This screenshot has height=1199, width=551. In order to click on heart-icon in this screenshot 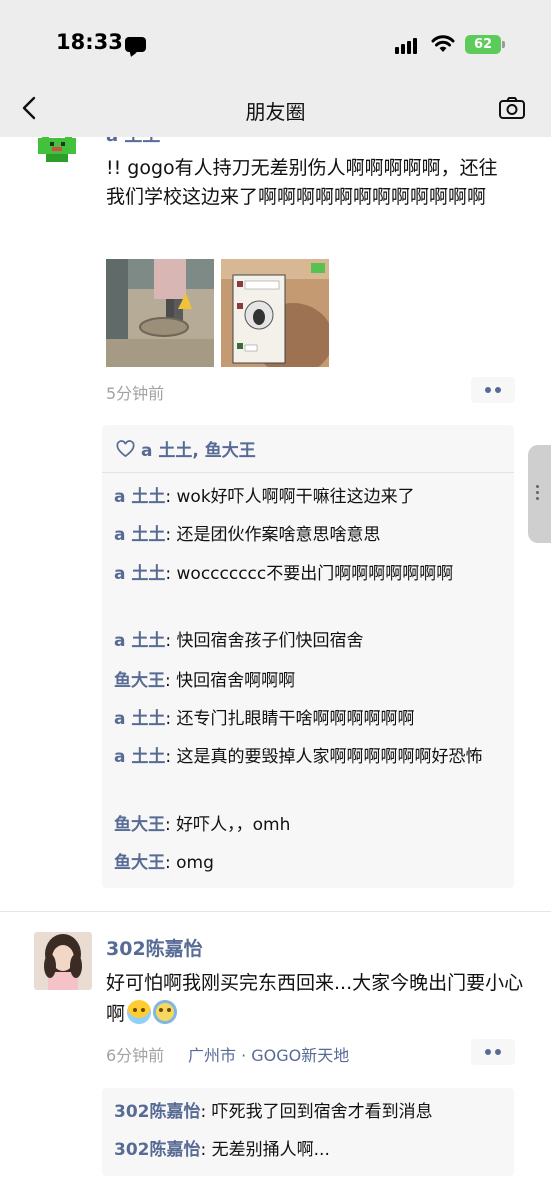, I will do `click(125, 448)`.